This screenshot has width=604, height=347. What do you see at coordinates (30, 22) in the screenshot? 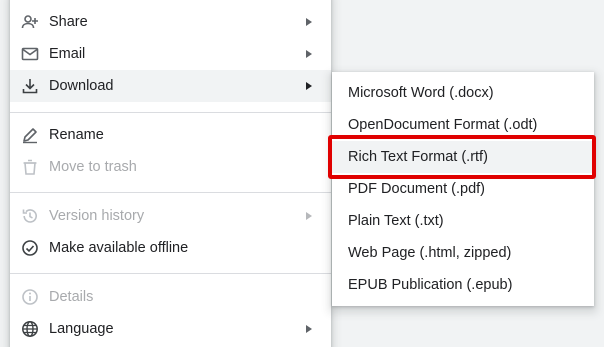
I see `share-icon` at bounding box center [30, 22].